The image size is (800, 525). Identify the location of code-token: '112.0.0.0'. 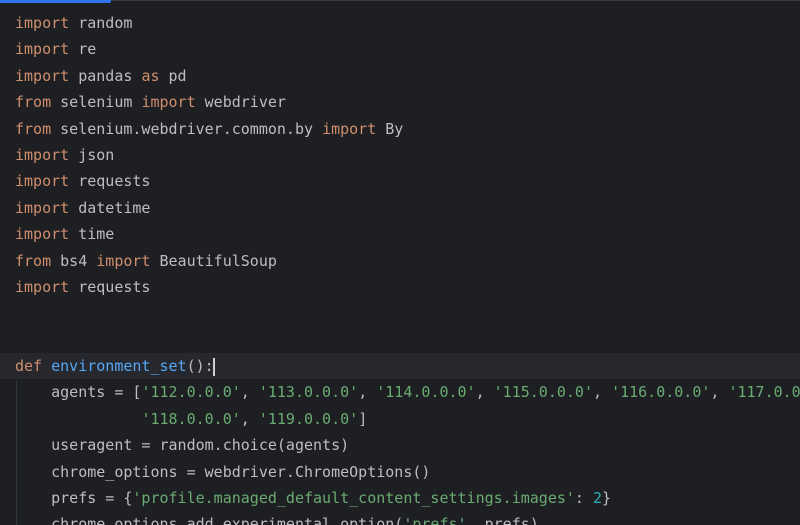
(191, 392).